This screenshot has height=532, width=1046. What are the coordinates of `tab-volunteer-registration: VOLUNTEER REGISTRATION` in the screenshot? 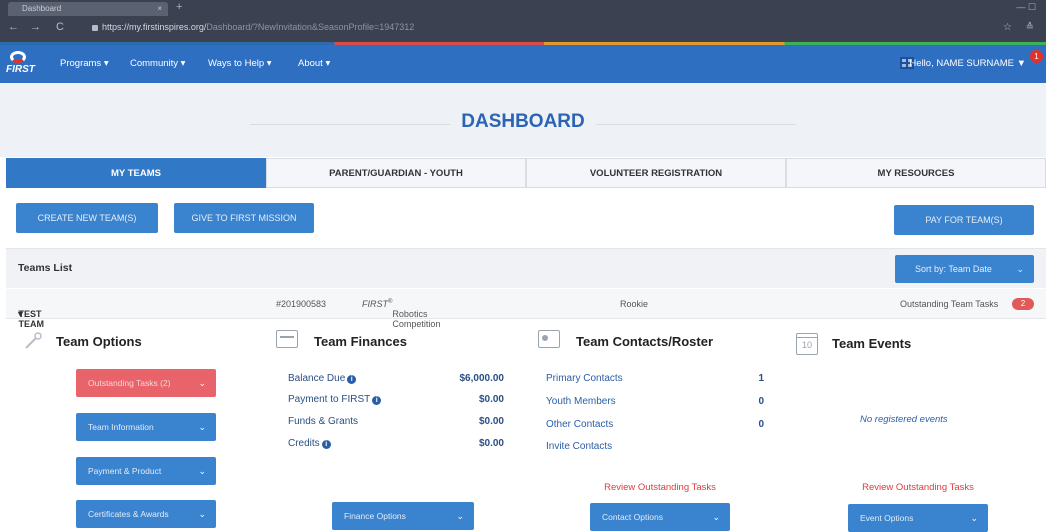 It's located at (656, 173).